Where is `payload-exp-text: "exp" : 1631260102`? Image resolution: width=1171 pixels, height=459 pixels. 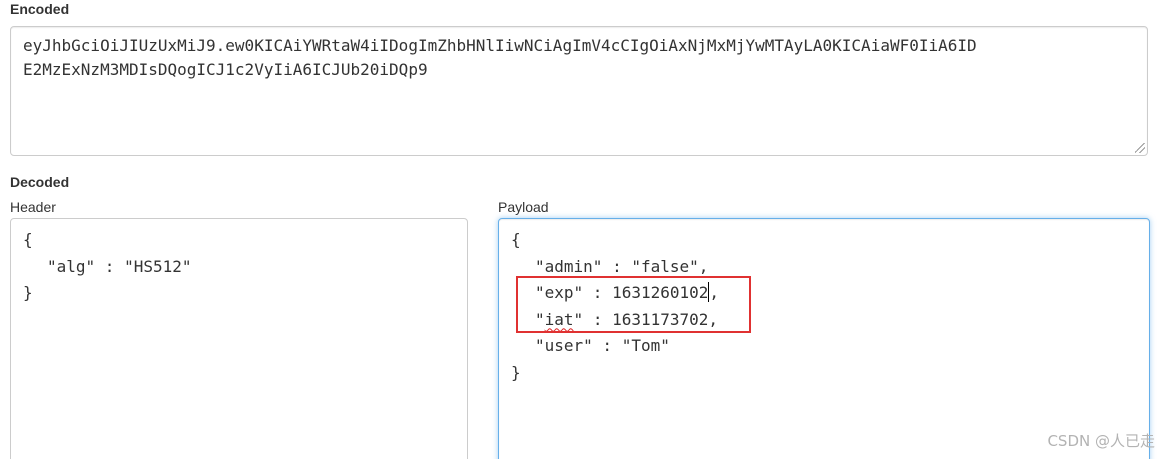 payload-exp-text: "exp" : 1631260102 is located at coordinates (622, 292).